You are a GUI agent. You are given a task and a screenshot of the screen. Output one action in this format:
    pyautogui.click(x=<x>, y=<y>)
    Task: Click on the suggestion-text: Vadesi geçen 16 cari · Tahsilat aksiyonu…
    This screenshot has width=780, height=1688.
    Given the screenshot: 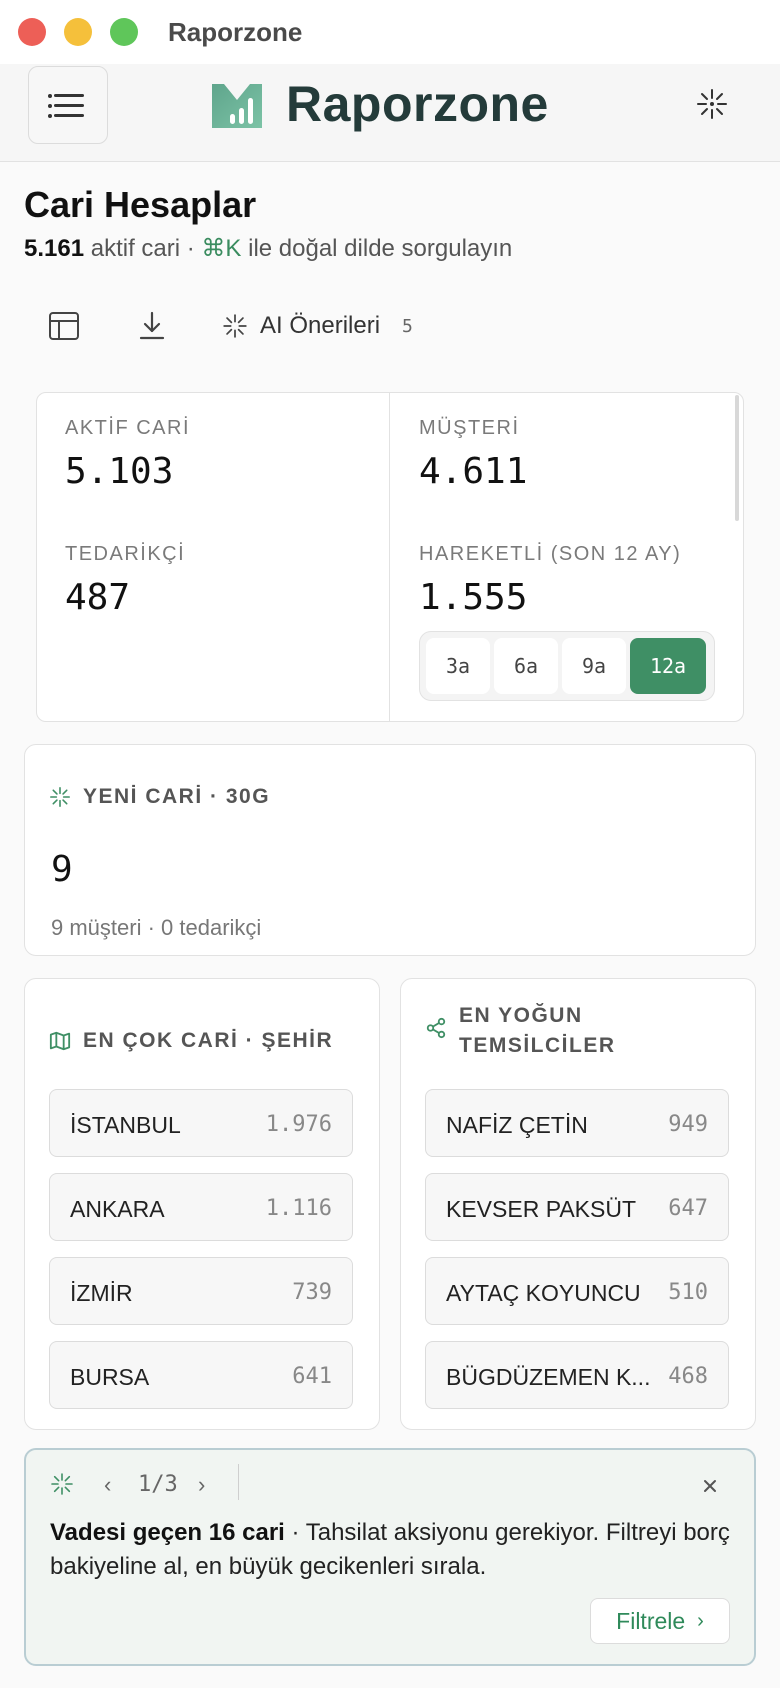 What is the action you would take?
    pyautogui.click(x=395, y=1550)
    